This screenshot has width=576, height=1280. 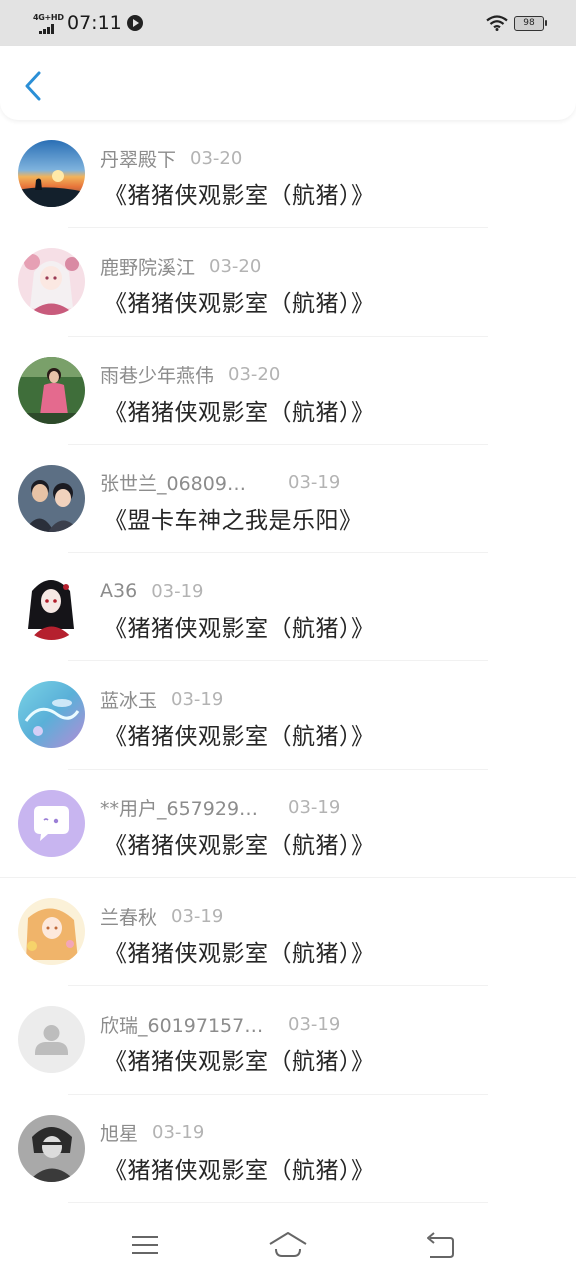 I want to click on avatar-sunset-image, so click(x=51, y=173).